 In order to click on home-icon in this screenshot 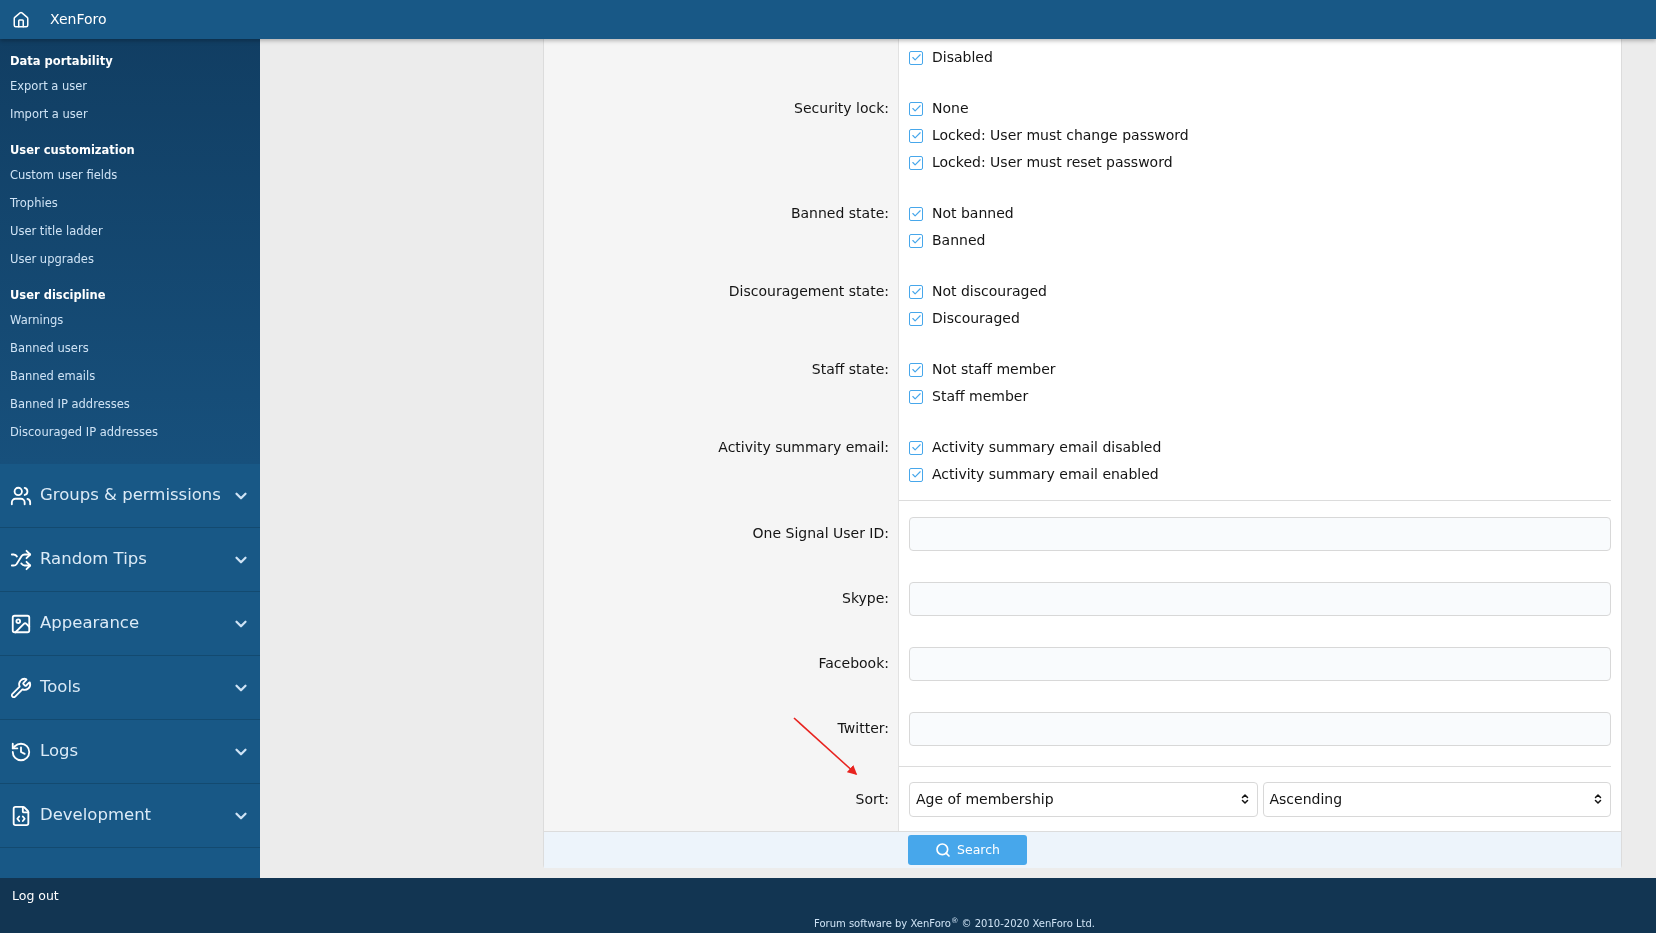, I will do `click(21, 19)`.